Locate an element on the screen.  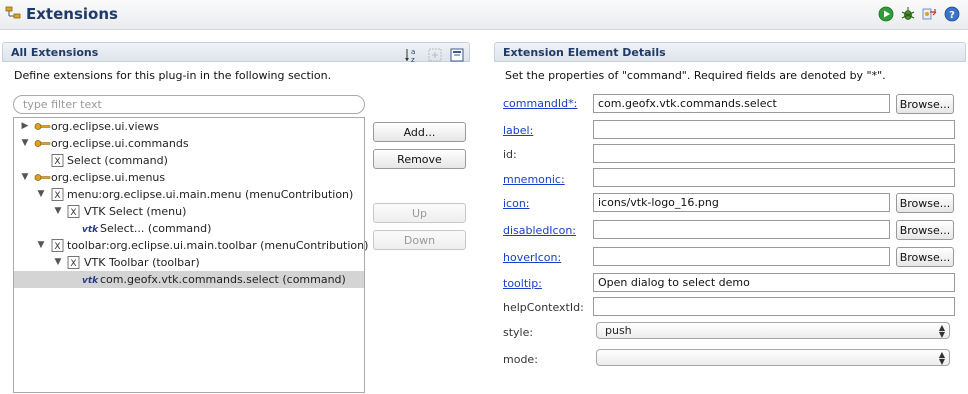
icon-field is located at coordinates (741, 202).